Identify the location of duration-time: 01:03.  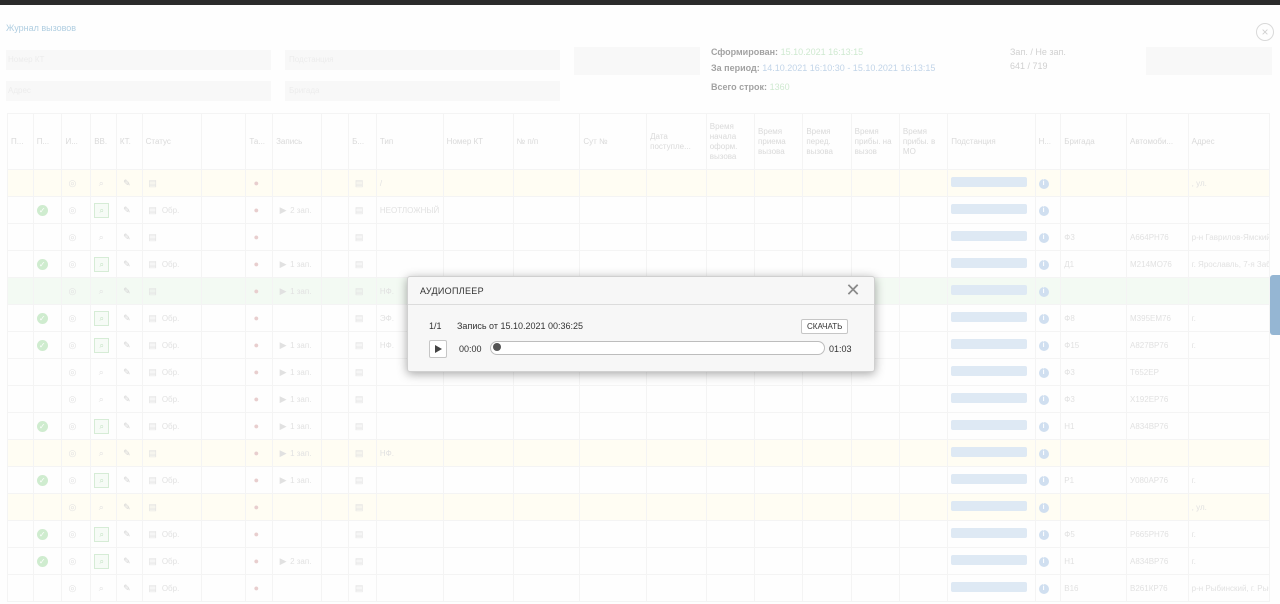
(840, 349).